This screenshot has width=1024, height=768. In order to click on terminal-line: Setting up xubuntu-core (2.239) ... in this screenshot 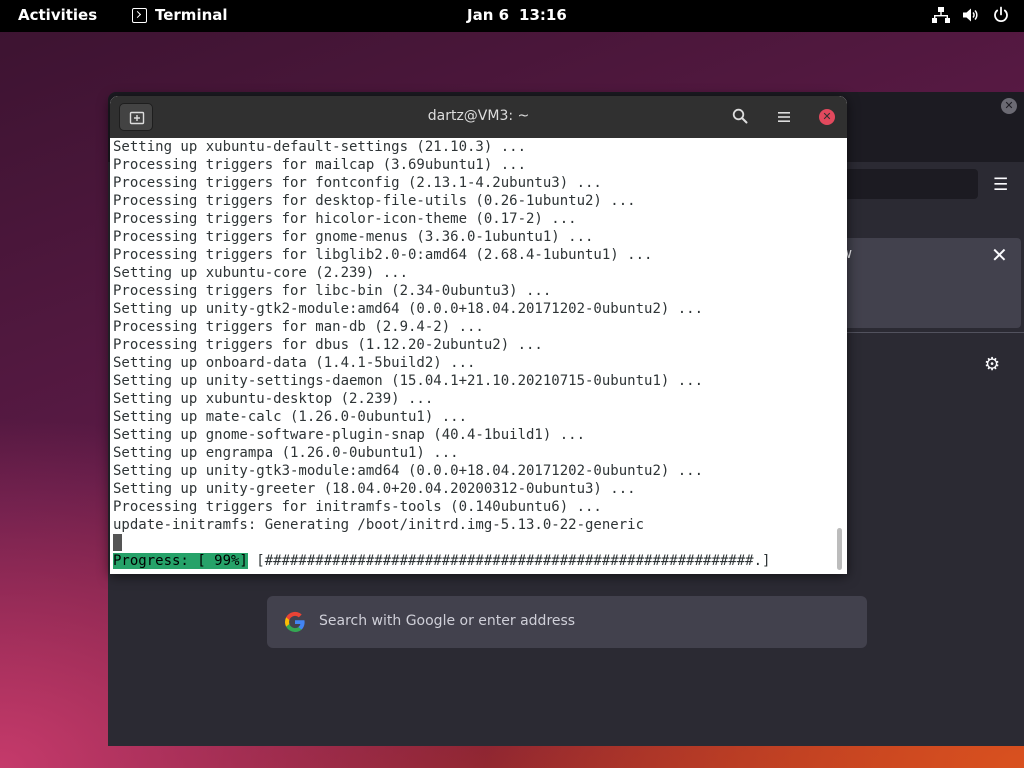, I will do `click(261, 273)`.